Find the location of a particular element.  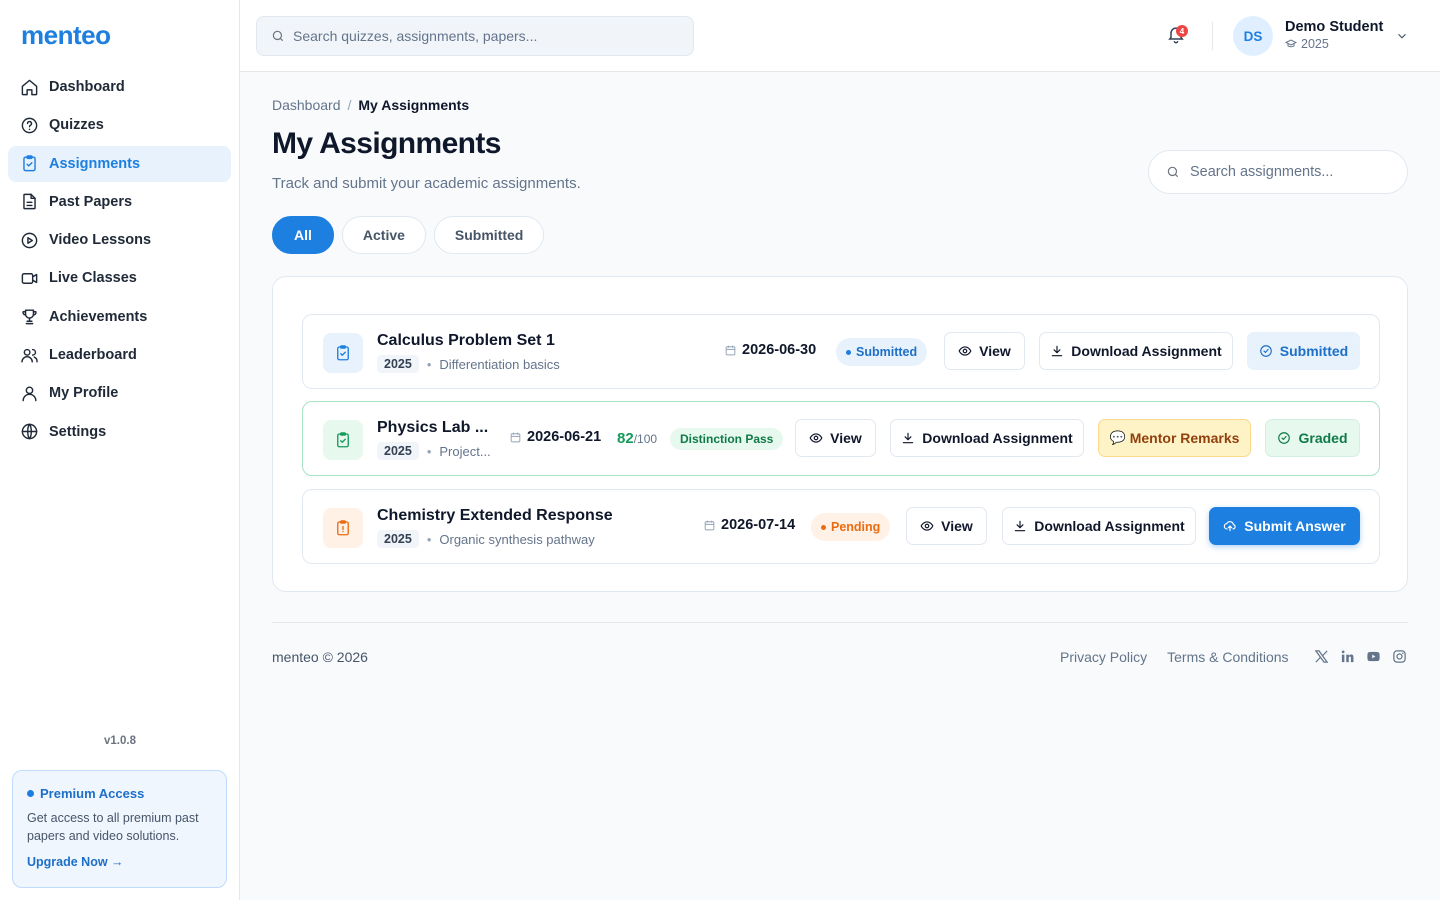

assignment-title: Calculus Problem Set 1 is located at coordinates (537, 341).